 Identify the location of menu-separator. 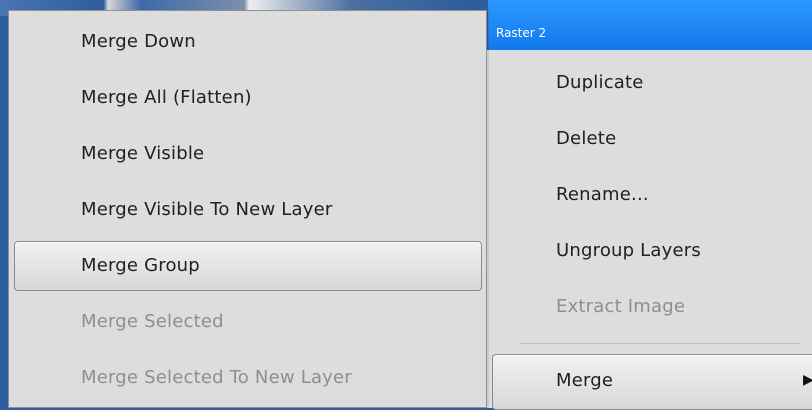
(660, 343).